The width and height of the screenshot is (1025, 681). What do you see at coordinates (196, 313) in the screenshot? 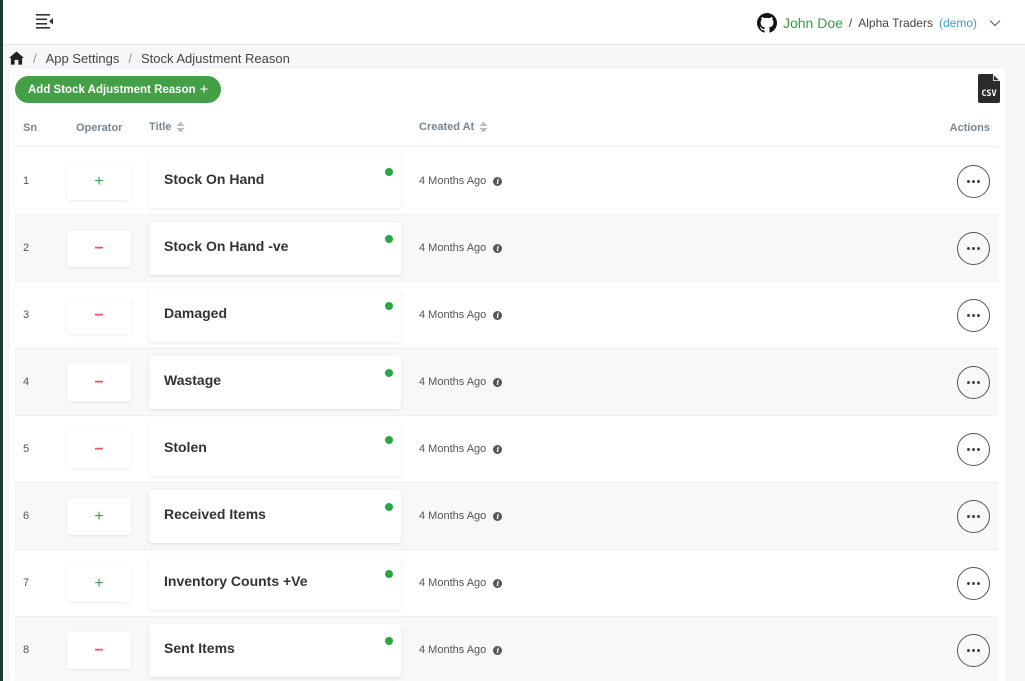
I see `row-title: Damaged` at bounding box center [196, 313].